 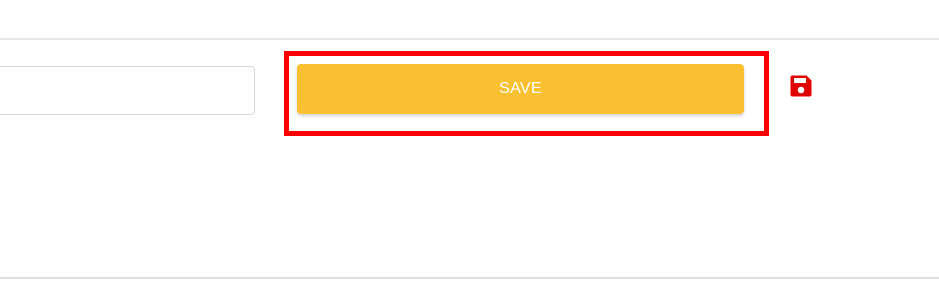 I want to click on floppy-disk-icon, so click(x=801, y=86).